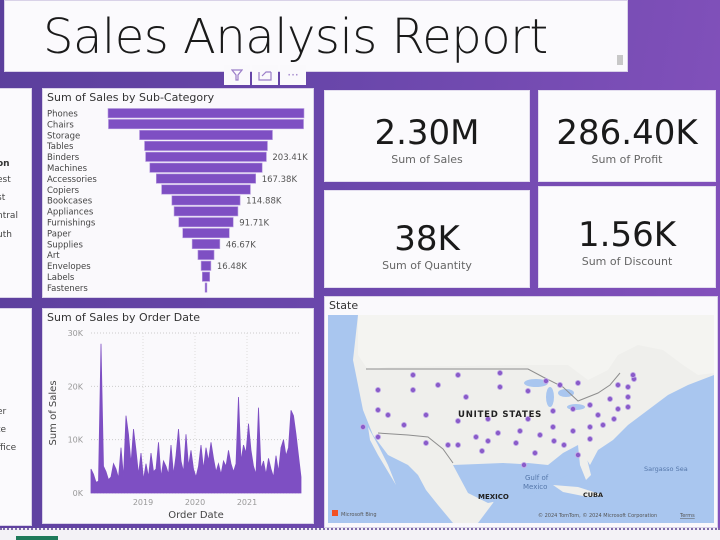 The height and width of the screenshot is (540, 720). I want to click on page-title: Sales Analysis Report, so click(295, 37).